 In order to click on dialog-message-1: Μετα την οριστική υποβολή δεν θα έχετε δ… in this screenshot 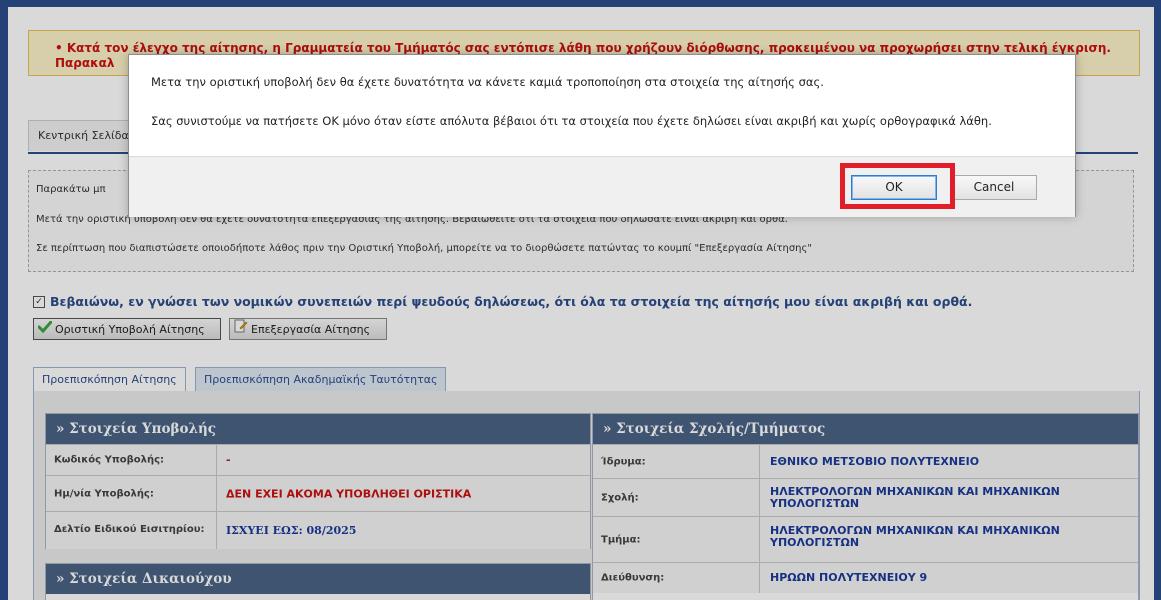, I will do `click(487, 82)`.